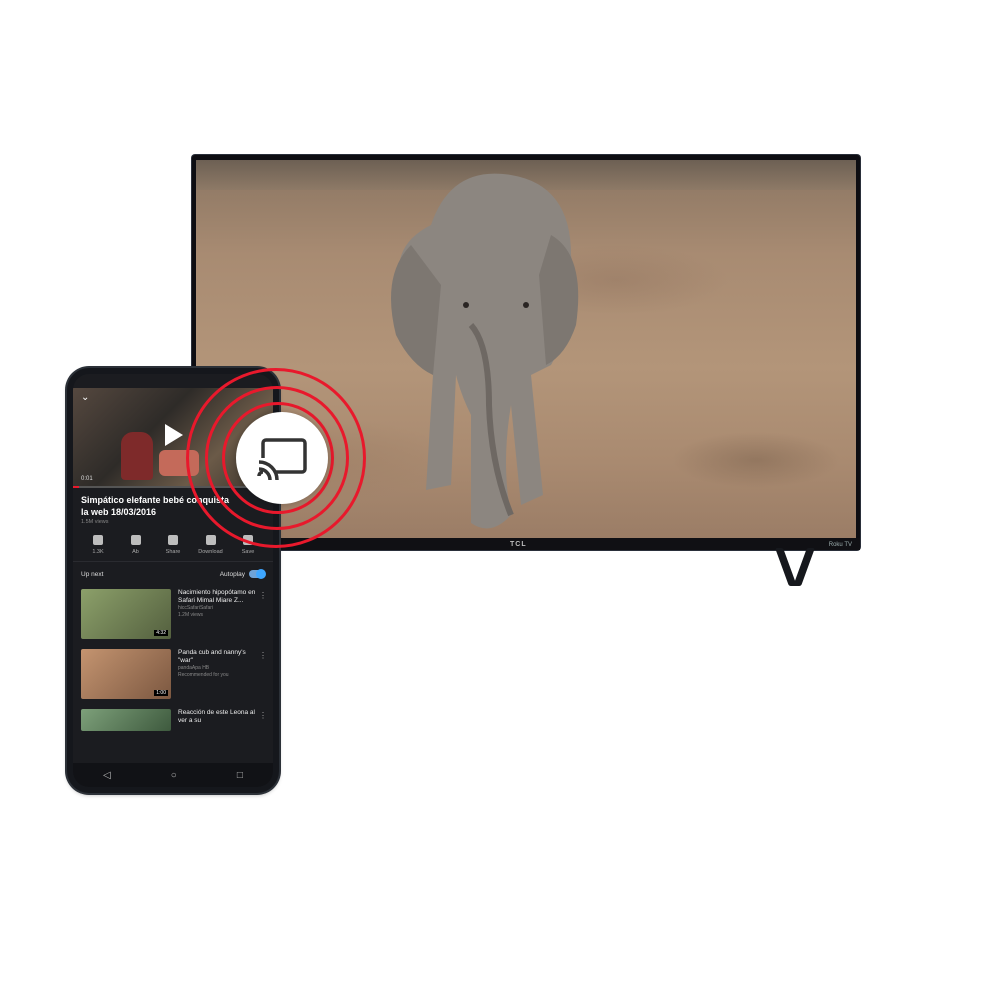 The height and width of the screenshot is (999, 999). Describe the element at coordinates (107, 775) in the screenshot. I see `back-icon: ◁` at that location.